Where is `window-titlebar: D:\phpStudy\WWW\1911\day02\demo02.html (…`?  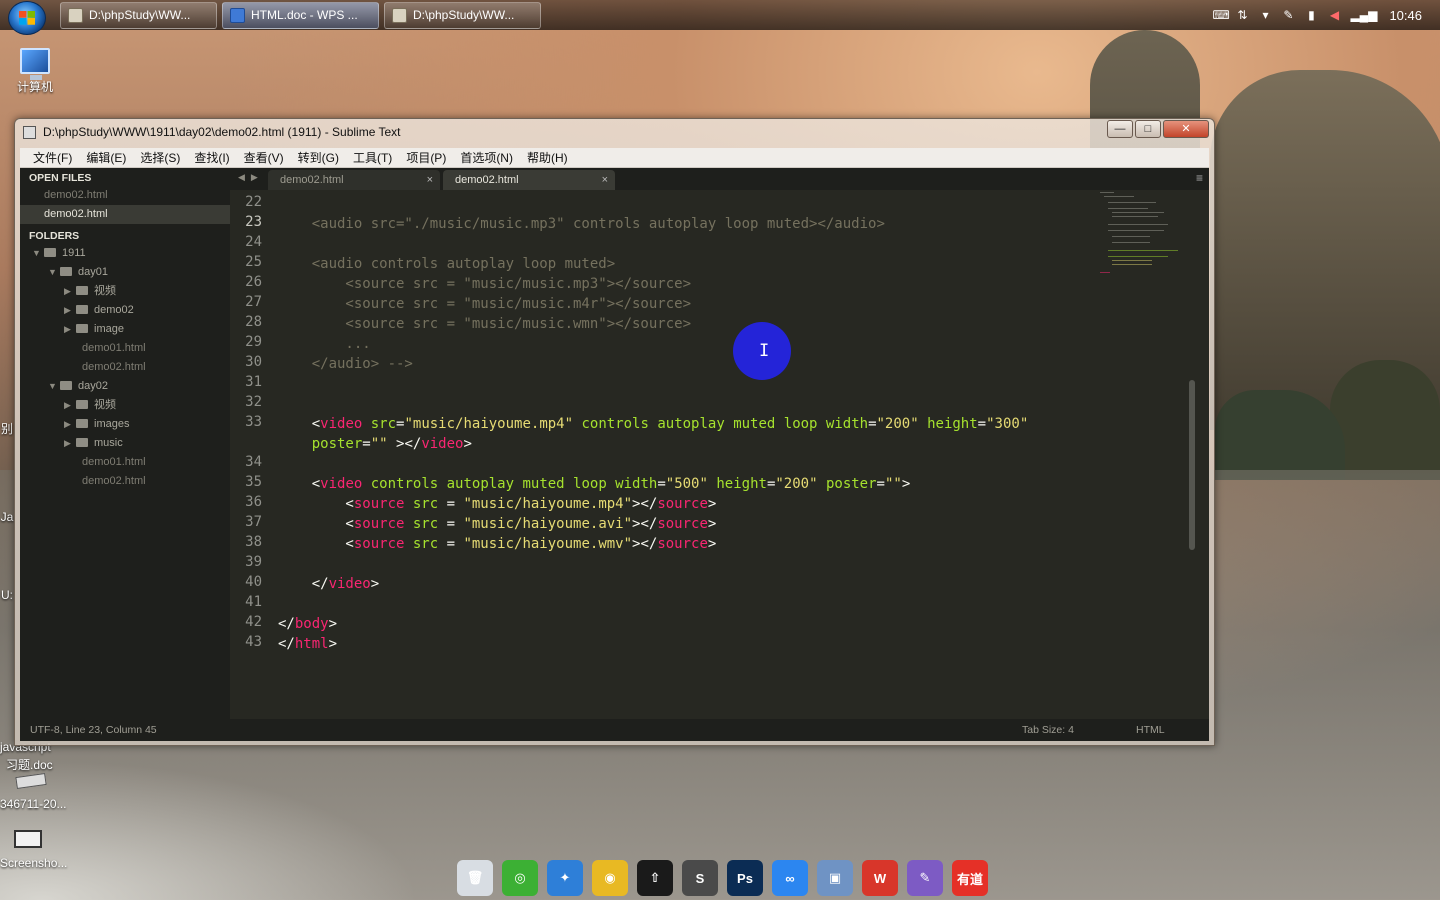
window-titlebar: D:\phpStudy\WWW\1911\day02\demo02.html (… is located at coordinates (614, 132).